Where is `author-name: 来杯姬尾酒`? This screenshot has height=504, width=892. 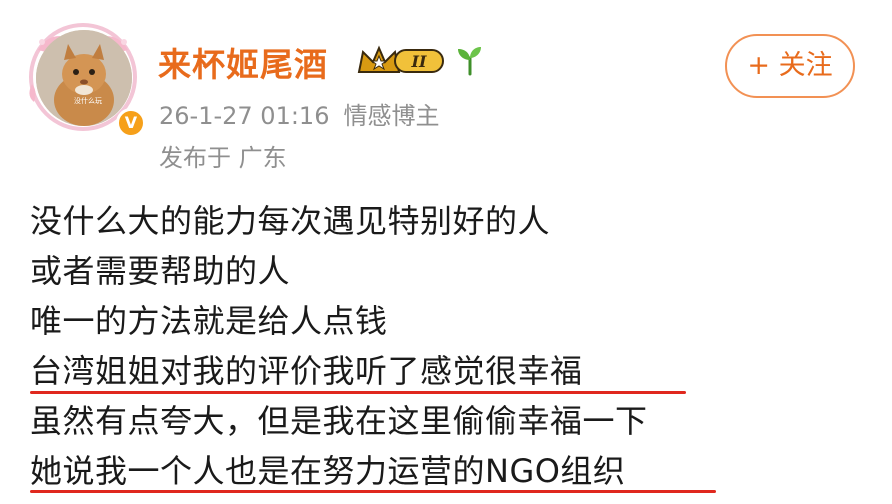 author-name: 来杯姬尾酒 is located at coordinates (243, 62).